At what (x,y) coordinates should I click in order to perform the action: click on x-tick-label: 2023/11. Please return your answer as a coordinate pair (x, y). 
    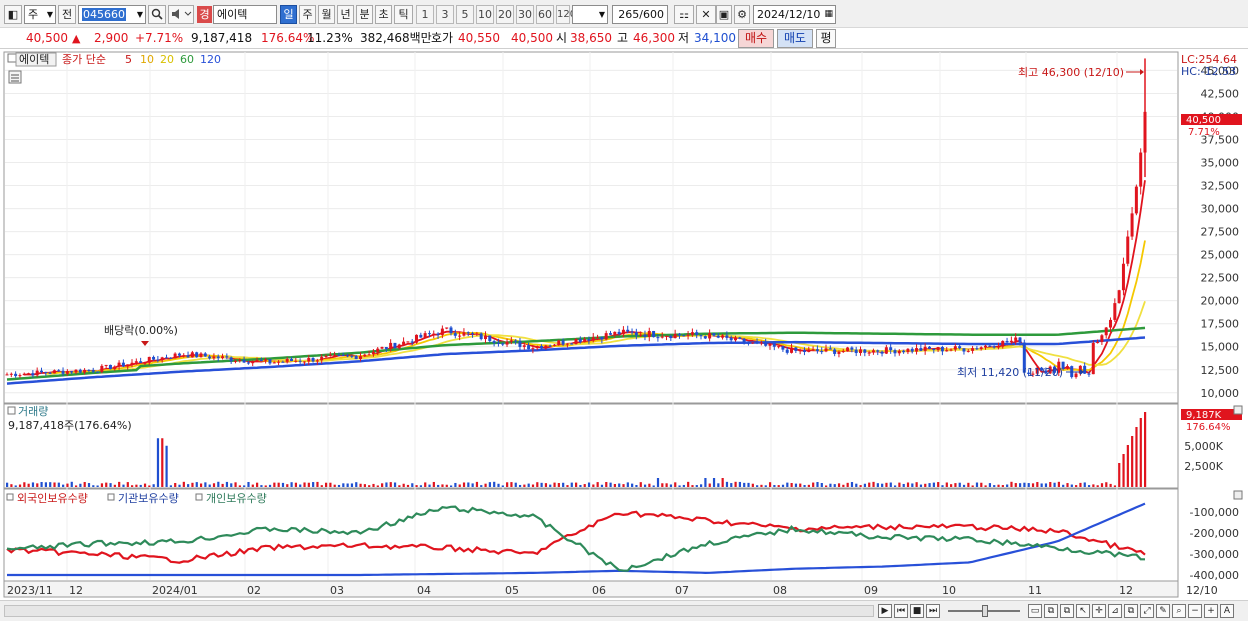
    Looking at the image, I should click on (30, 590).